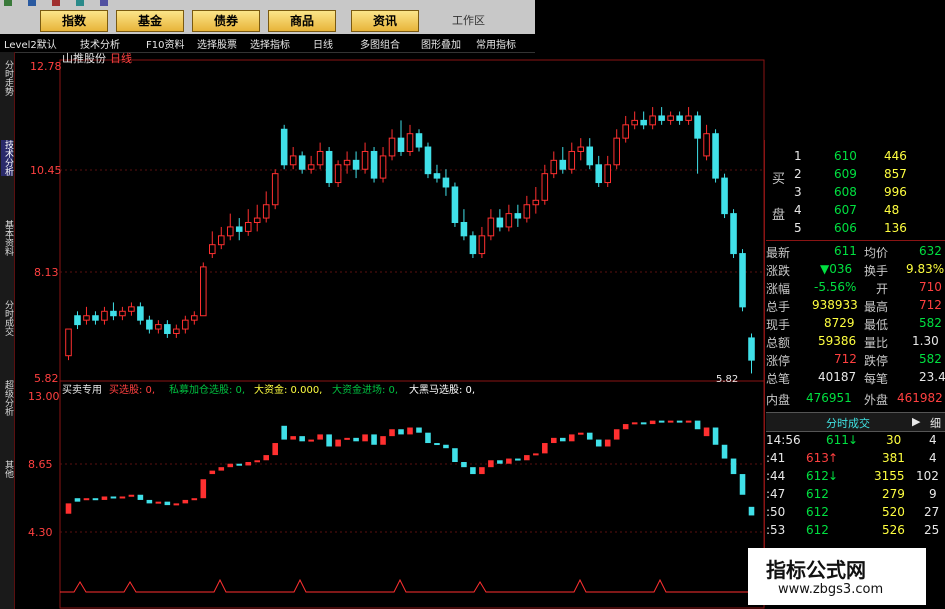 The image size is (945, 609). What do you see at coordinates (848, 423) in the screenshot?
I see `ticks-title: 分时成交` at bounding box center [848, 423].